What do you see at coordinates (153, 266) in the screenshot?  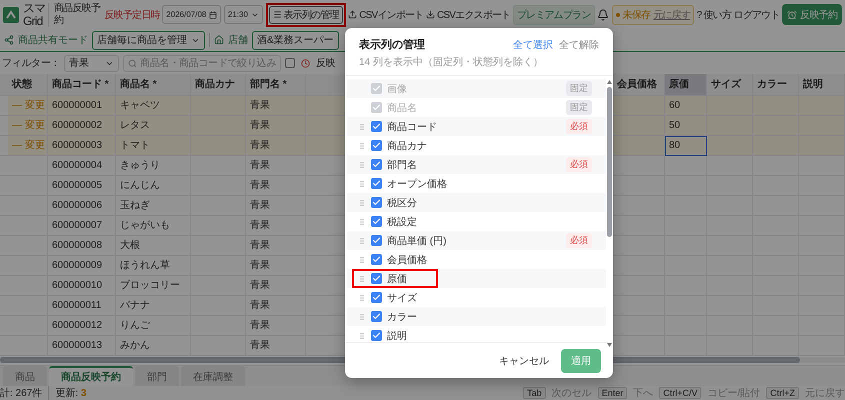 I see `table-cell: ほうれん草` at bounding box center [153, 266].